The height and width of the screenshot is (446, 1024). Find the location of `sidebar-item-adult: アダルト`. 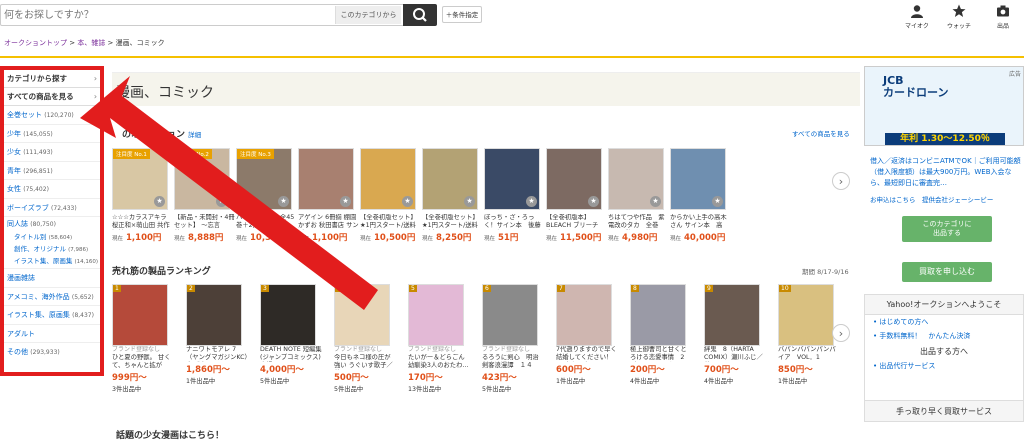

sidebar-item-adult: アダルト is located at coordinates (52, 334).